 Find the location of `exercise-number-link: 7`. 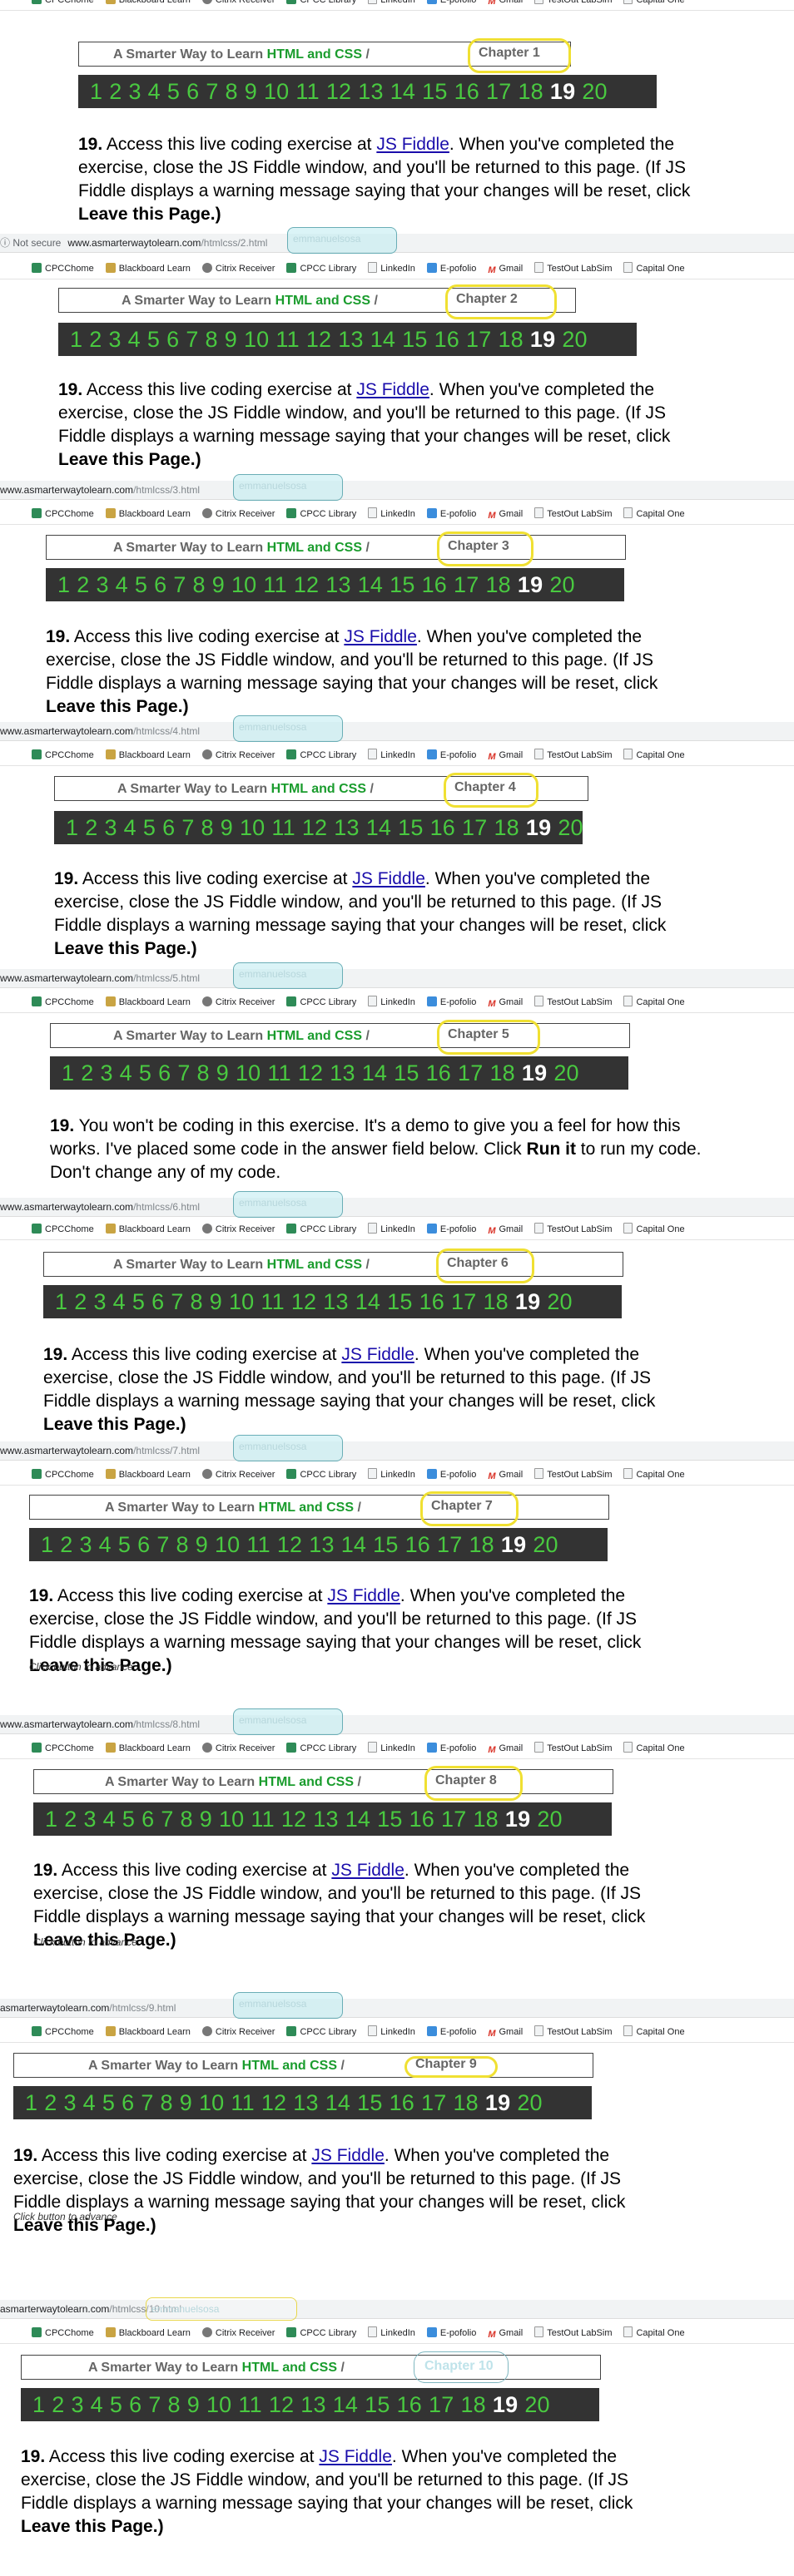

exercise-number-link: 7 is located at coordinates (187, 827).